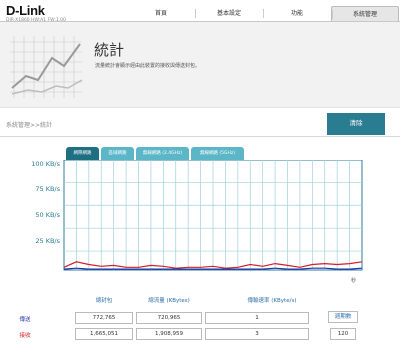 The image size is (400, 355). Describe the element at coordinates (29, 125) in the screenshot. I see `breadcrumb: 系統管理>>統計` at that location.